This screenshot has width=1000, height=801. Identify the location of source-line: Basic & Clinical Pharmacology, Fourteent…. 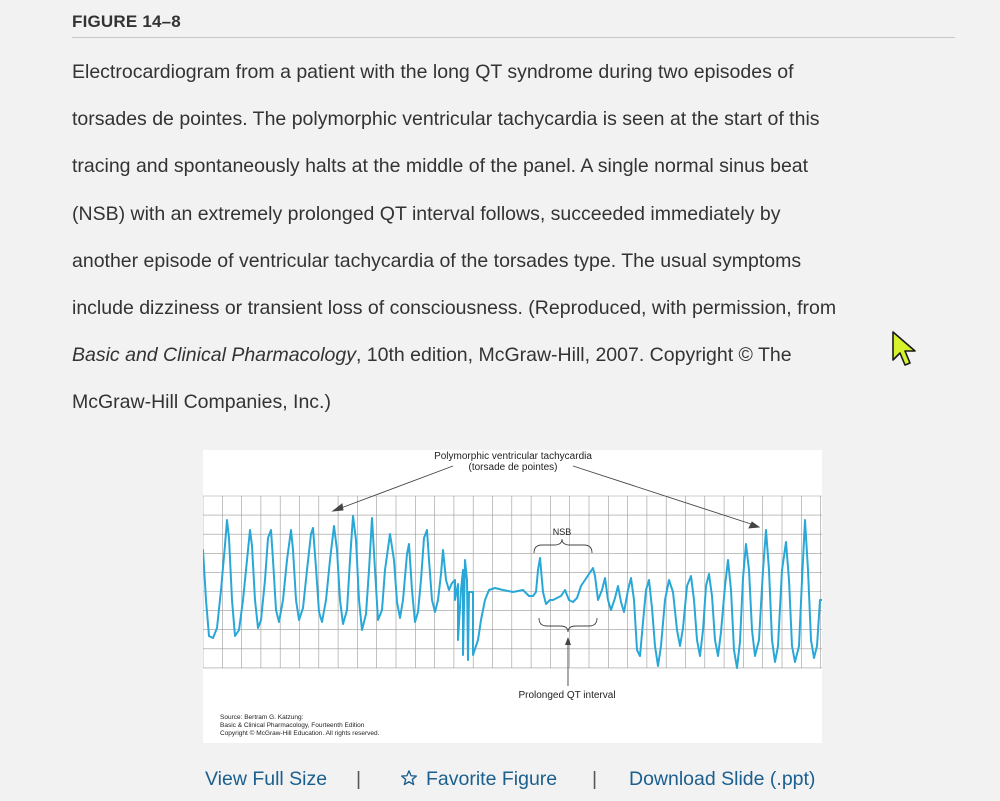
(292, 725).